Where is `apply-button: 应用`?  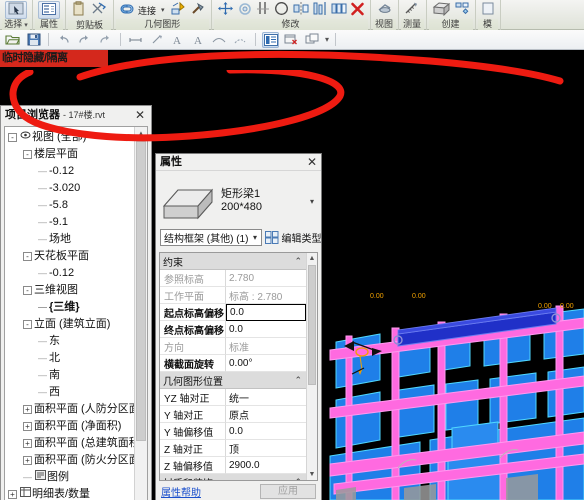
apply-button: 应用 is located at coordinates (288, 491).